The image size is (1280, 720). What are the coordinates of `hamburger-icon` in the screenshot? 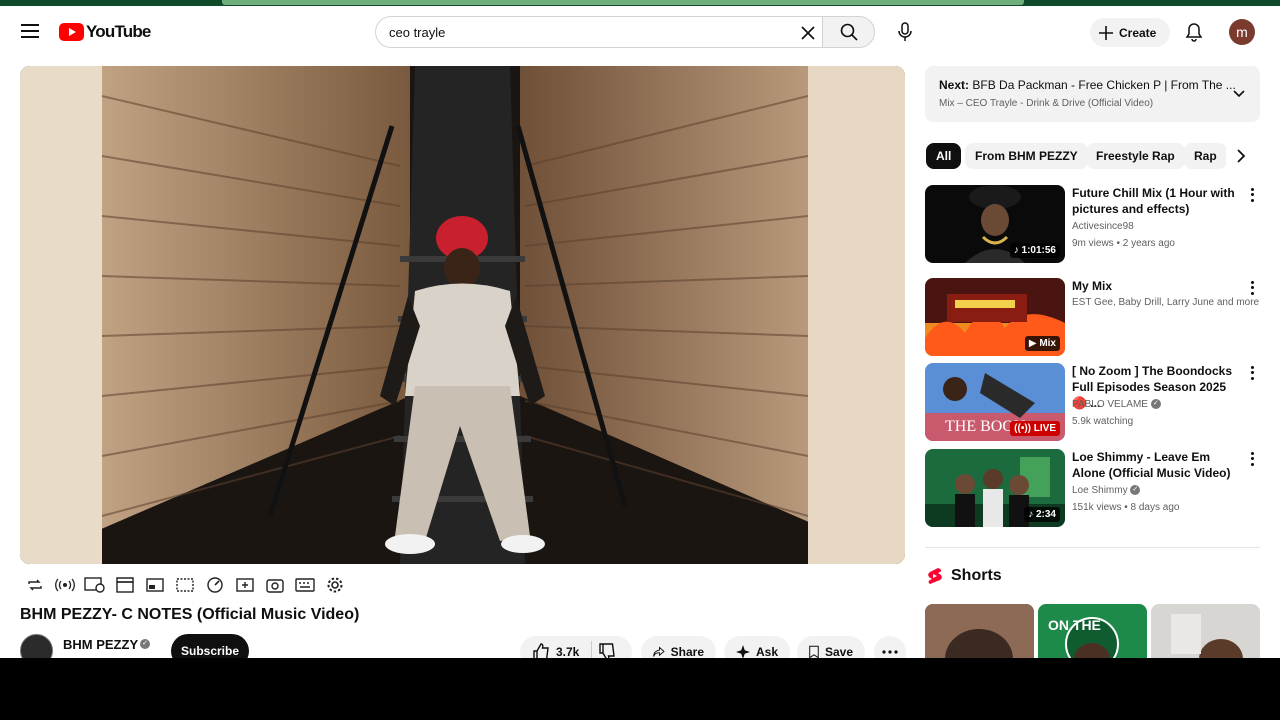 It's located at (30, 31).